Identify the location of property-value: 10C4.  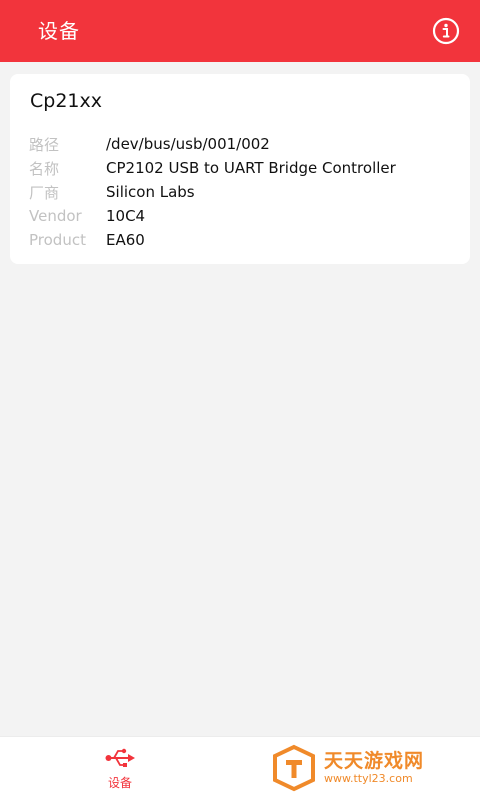
(126, 216).